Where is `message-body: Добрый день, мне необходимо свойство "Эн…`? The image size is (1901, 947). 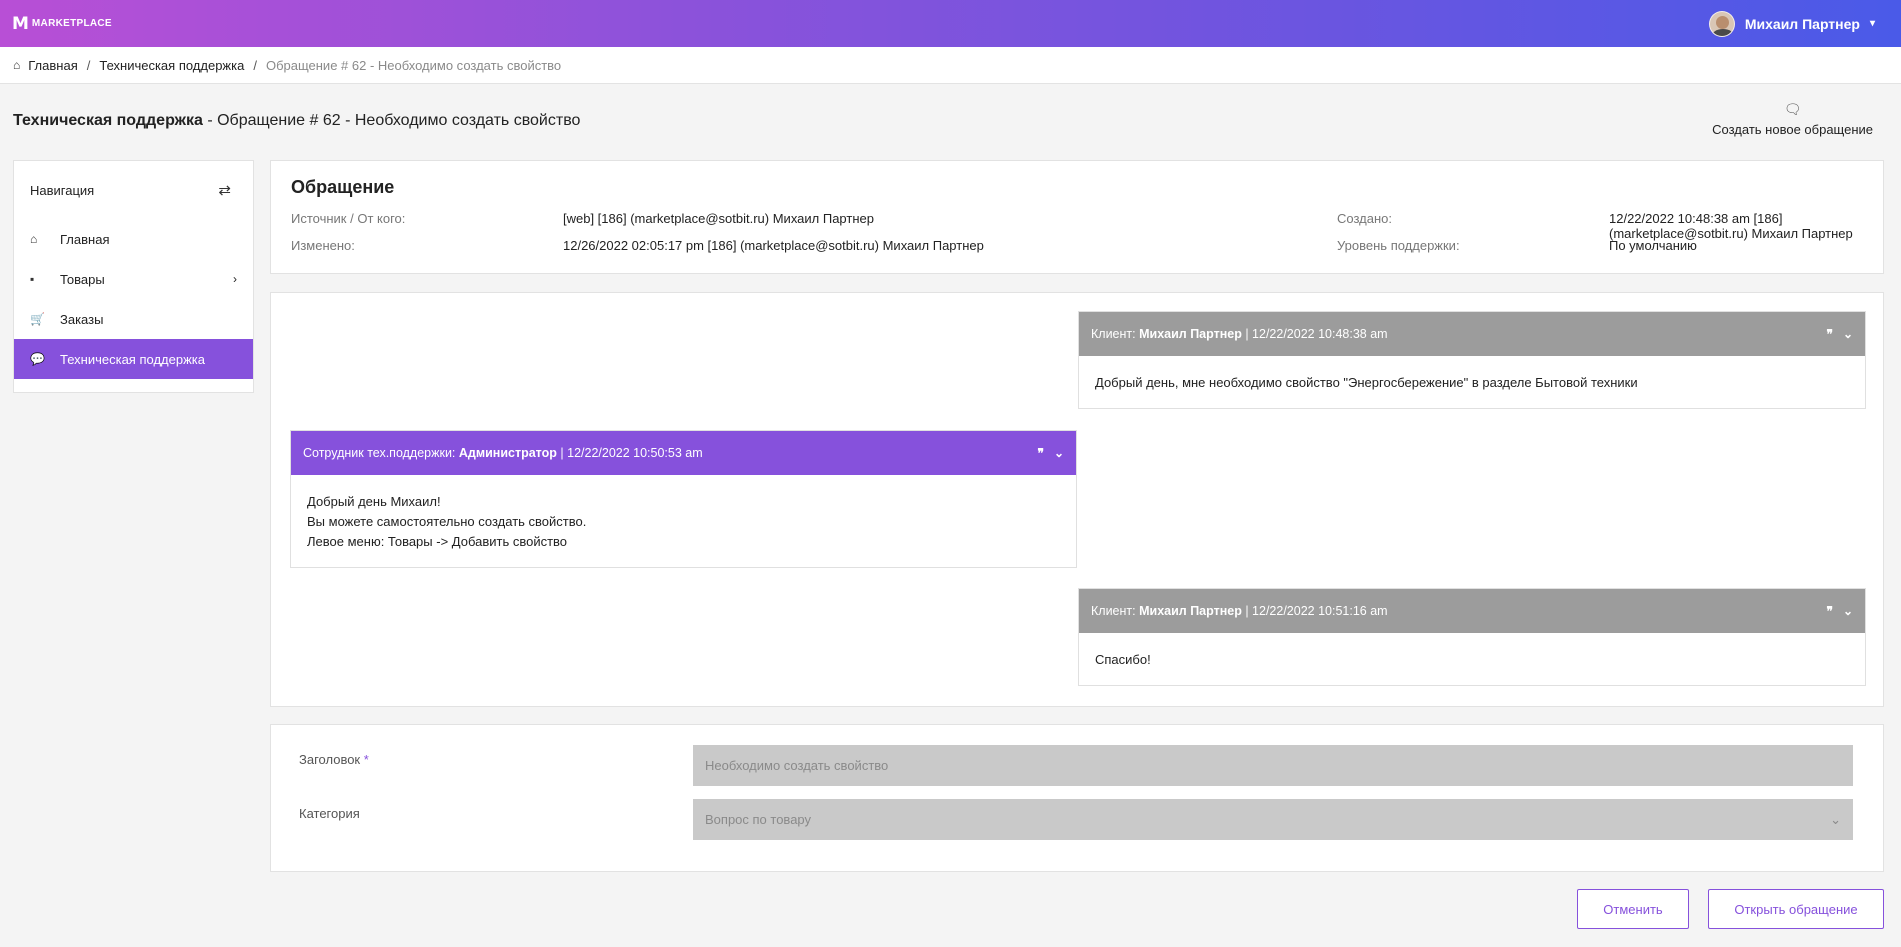
message-body: Добрый день, мне необходимо свойство "Эн… is located at coordinates (1472, 383).